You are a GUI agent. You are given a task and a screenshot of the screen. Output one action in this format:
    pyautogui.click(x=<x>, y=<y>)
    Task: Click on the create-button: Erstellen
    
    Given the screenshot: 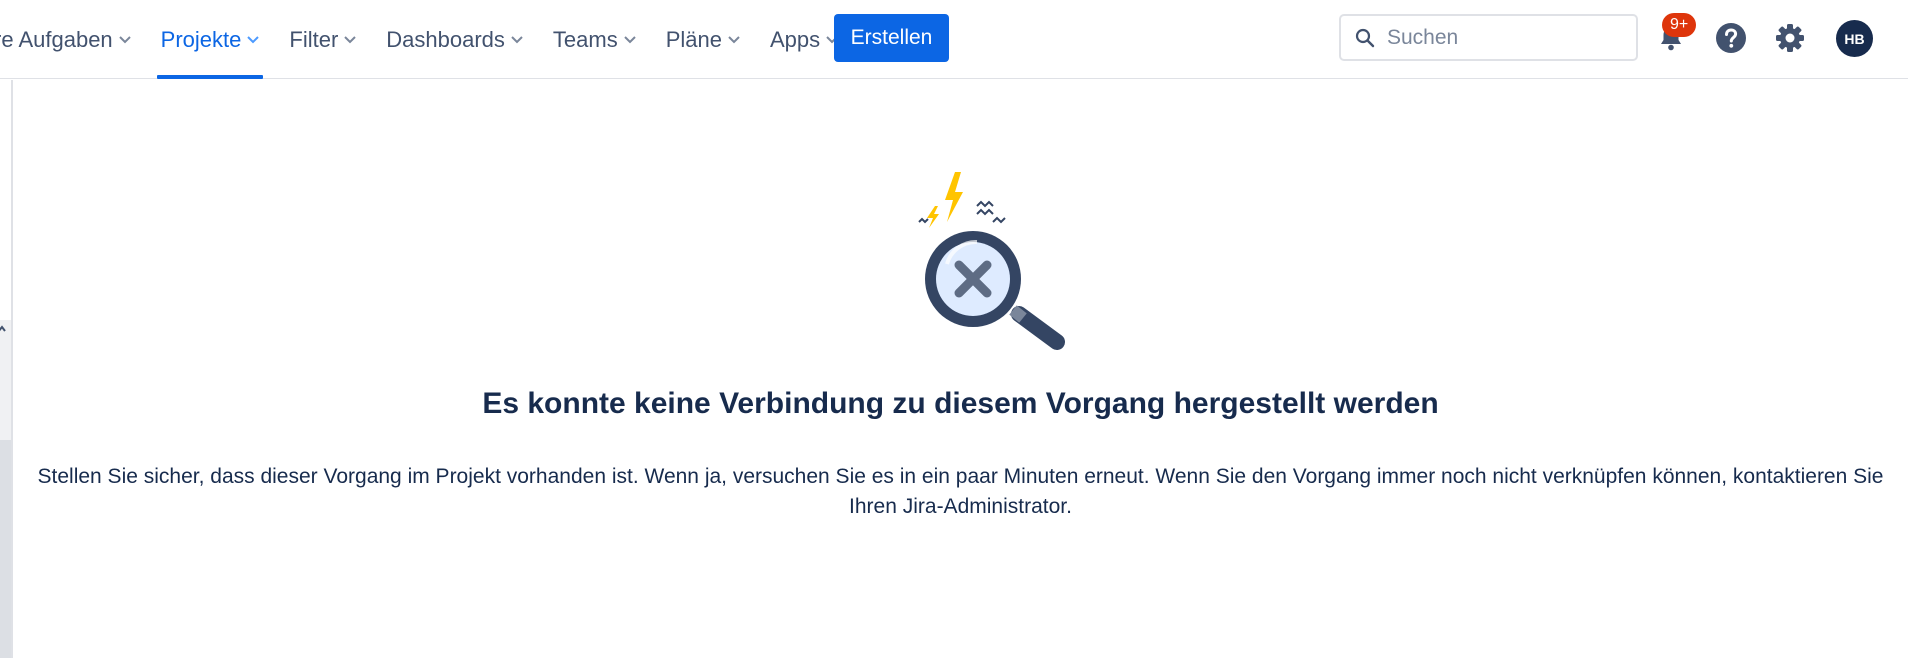 What is the action you would take?
    pyautogui.click(x=891, y=38)
    